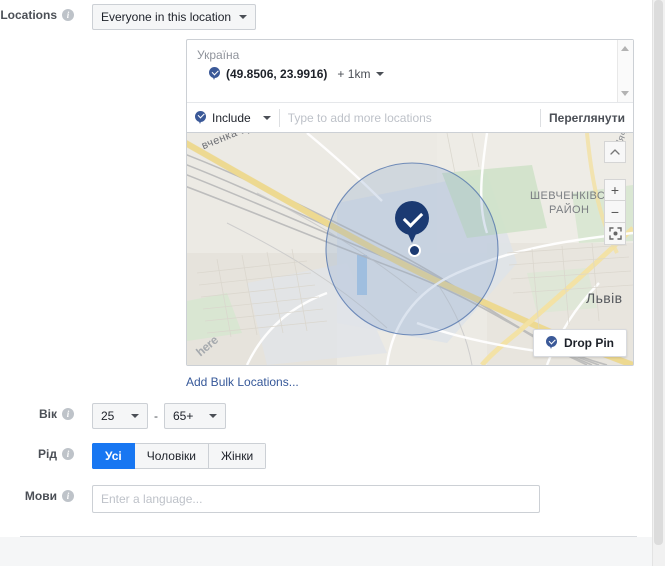  Describe the element at coordinates (47, 454) in the screenshot. I see `gender-label: Рід` at that location.